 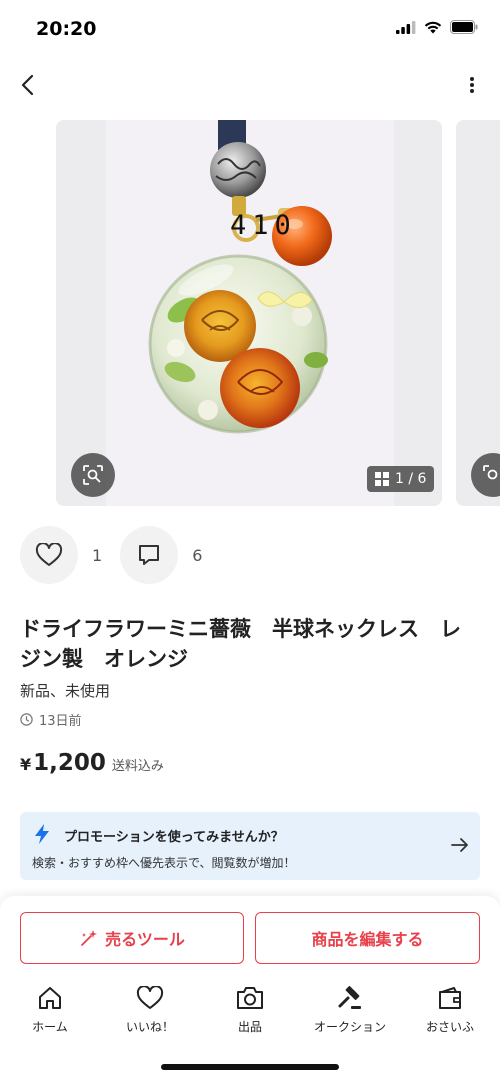 I want to click on edit-item-label: 商品を編集する, so click(x=367, y=939).